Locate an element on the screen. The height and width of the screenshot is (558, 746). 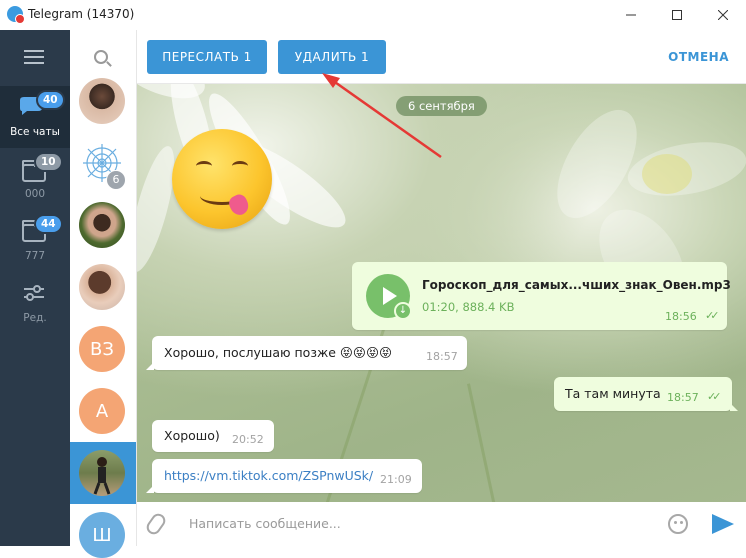
message-incoming: Хорошо, послушаю позже 😝😝😝😝 18:57 is located at coordinates (306, 353).